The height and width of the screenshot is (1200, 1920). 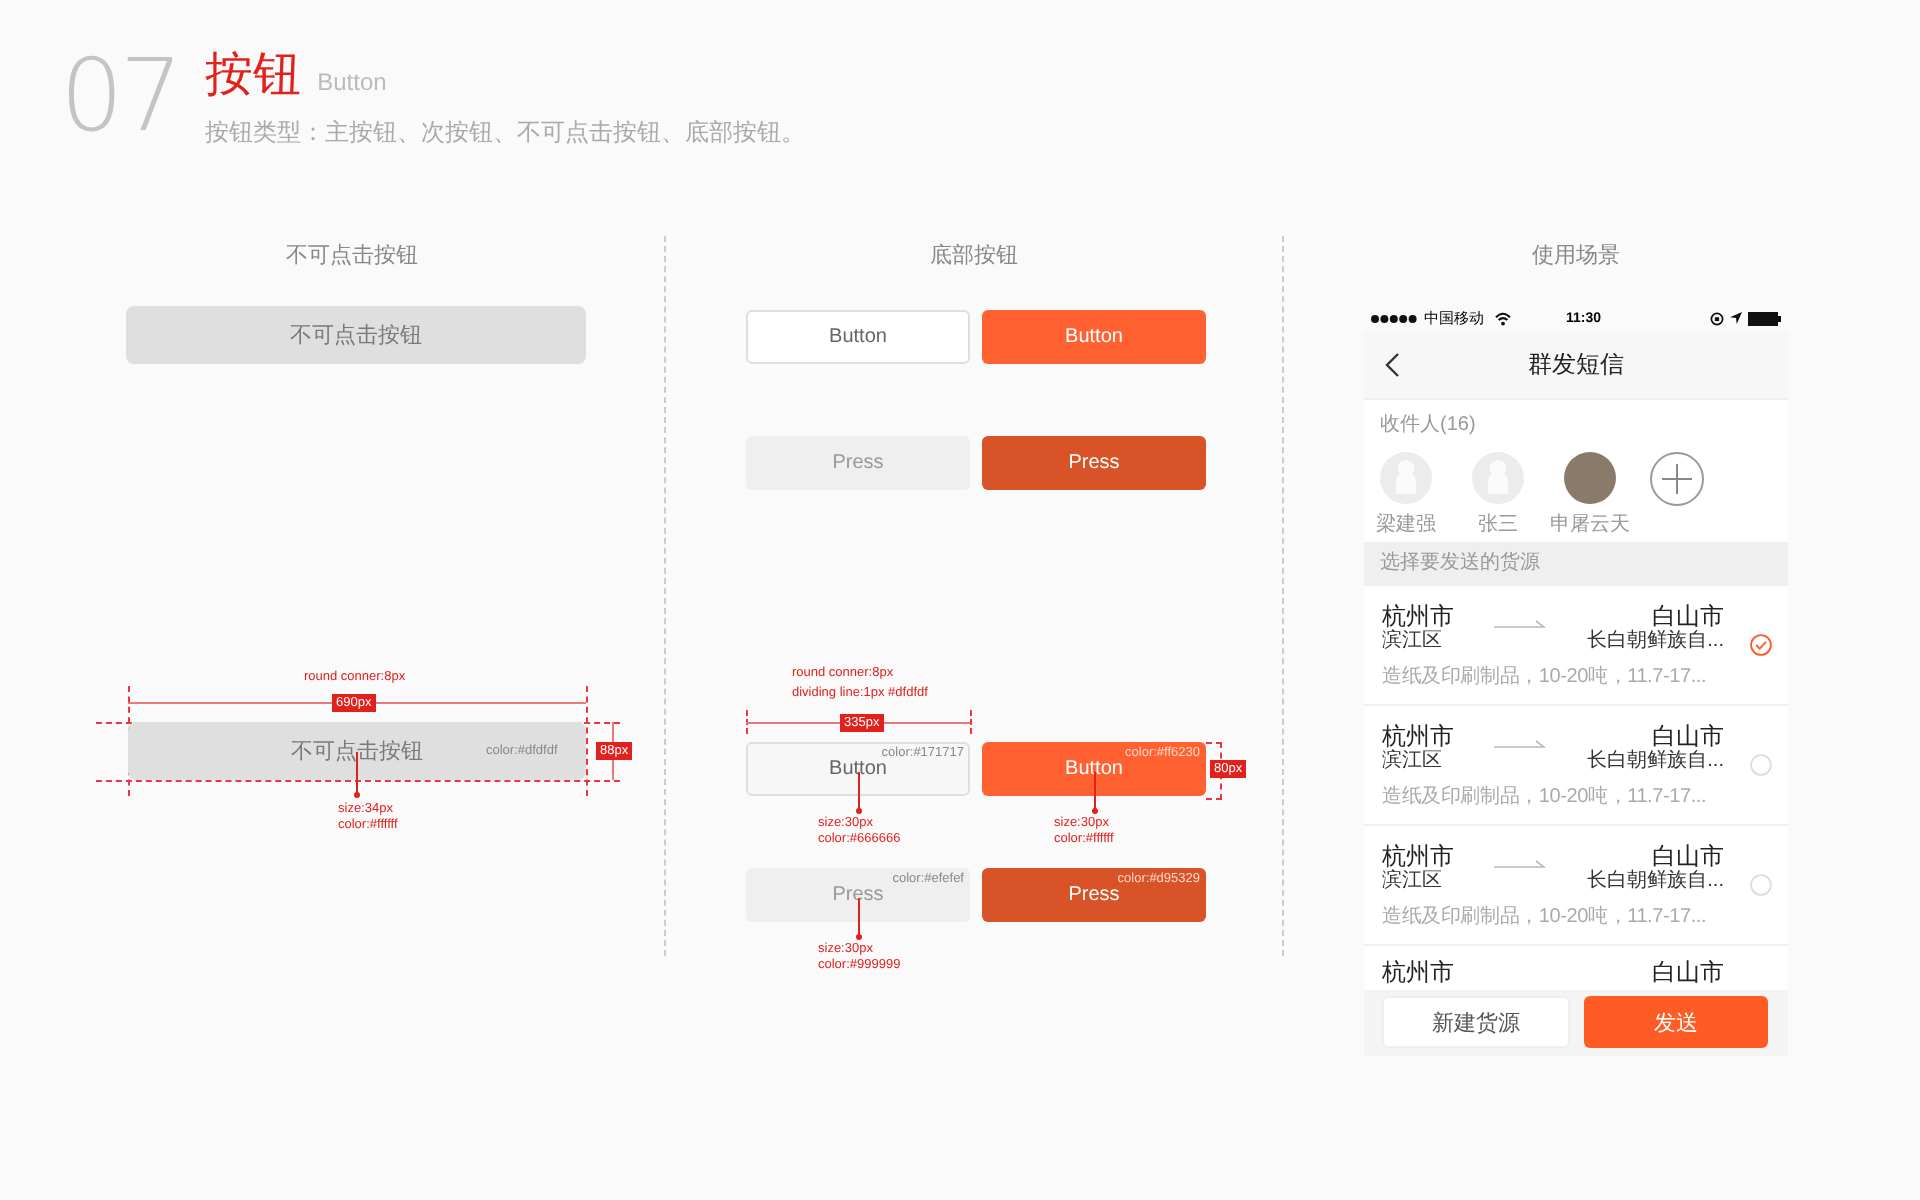 I want to click on new-cargo-button: 新建货源, so click(x=1476, y=1022).